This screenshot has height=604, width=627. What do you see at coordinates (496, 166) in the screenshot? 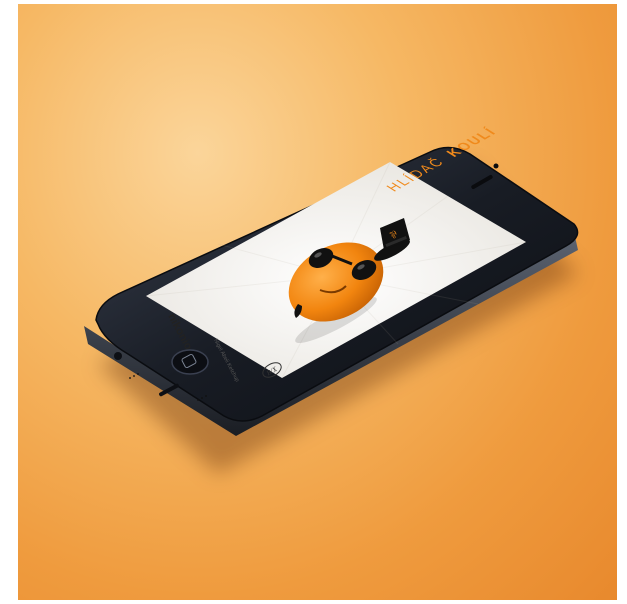
I see `front-camera-icon` at bounding box center [496, 166].